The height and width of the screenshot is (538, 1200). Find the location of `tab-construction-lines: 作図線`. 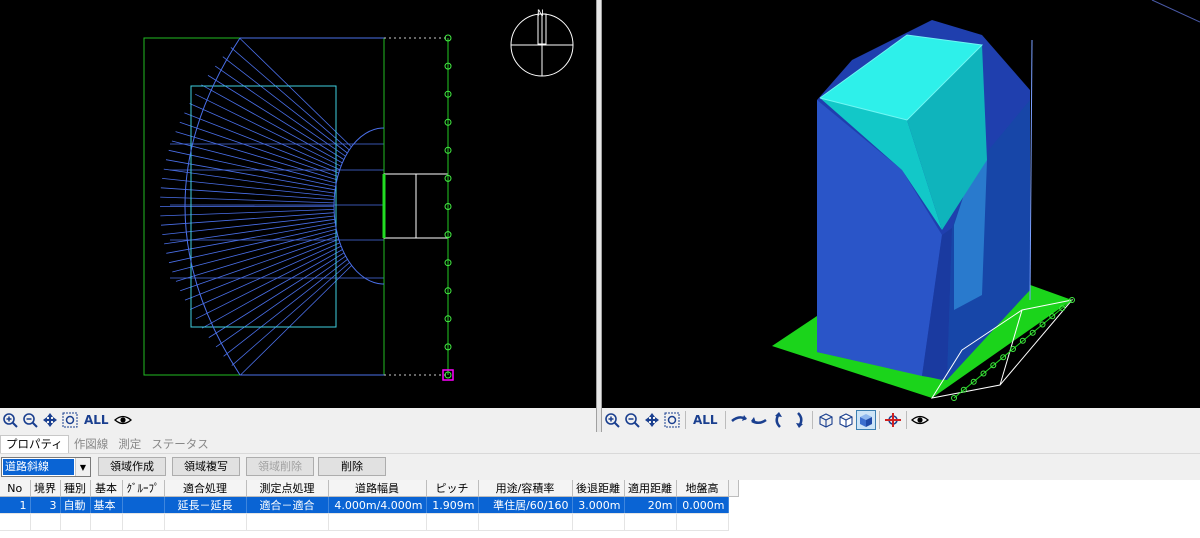

tab-construction-lines: 作図線 is located at coordinates (91, 444).